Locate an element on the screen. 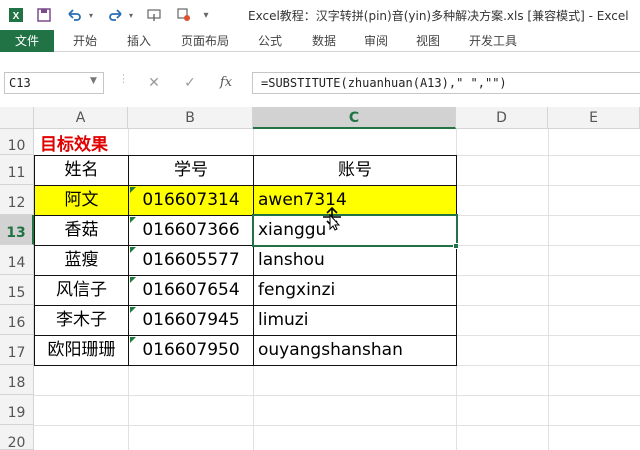 This screenshot has height=450, width=640. row-header-15: 15 is located at coordinates (17, 290).